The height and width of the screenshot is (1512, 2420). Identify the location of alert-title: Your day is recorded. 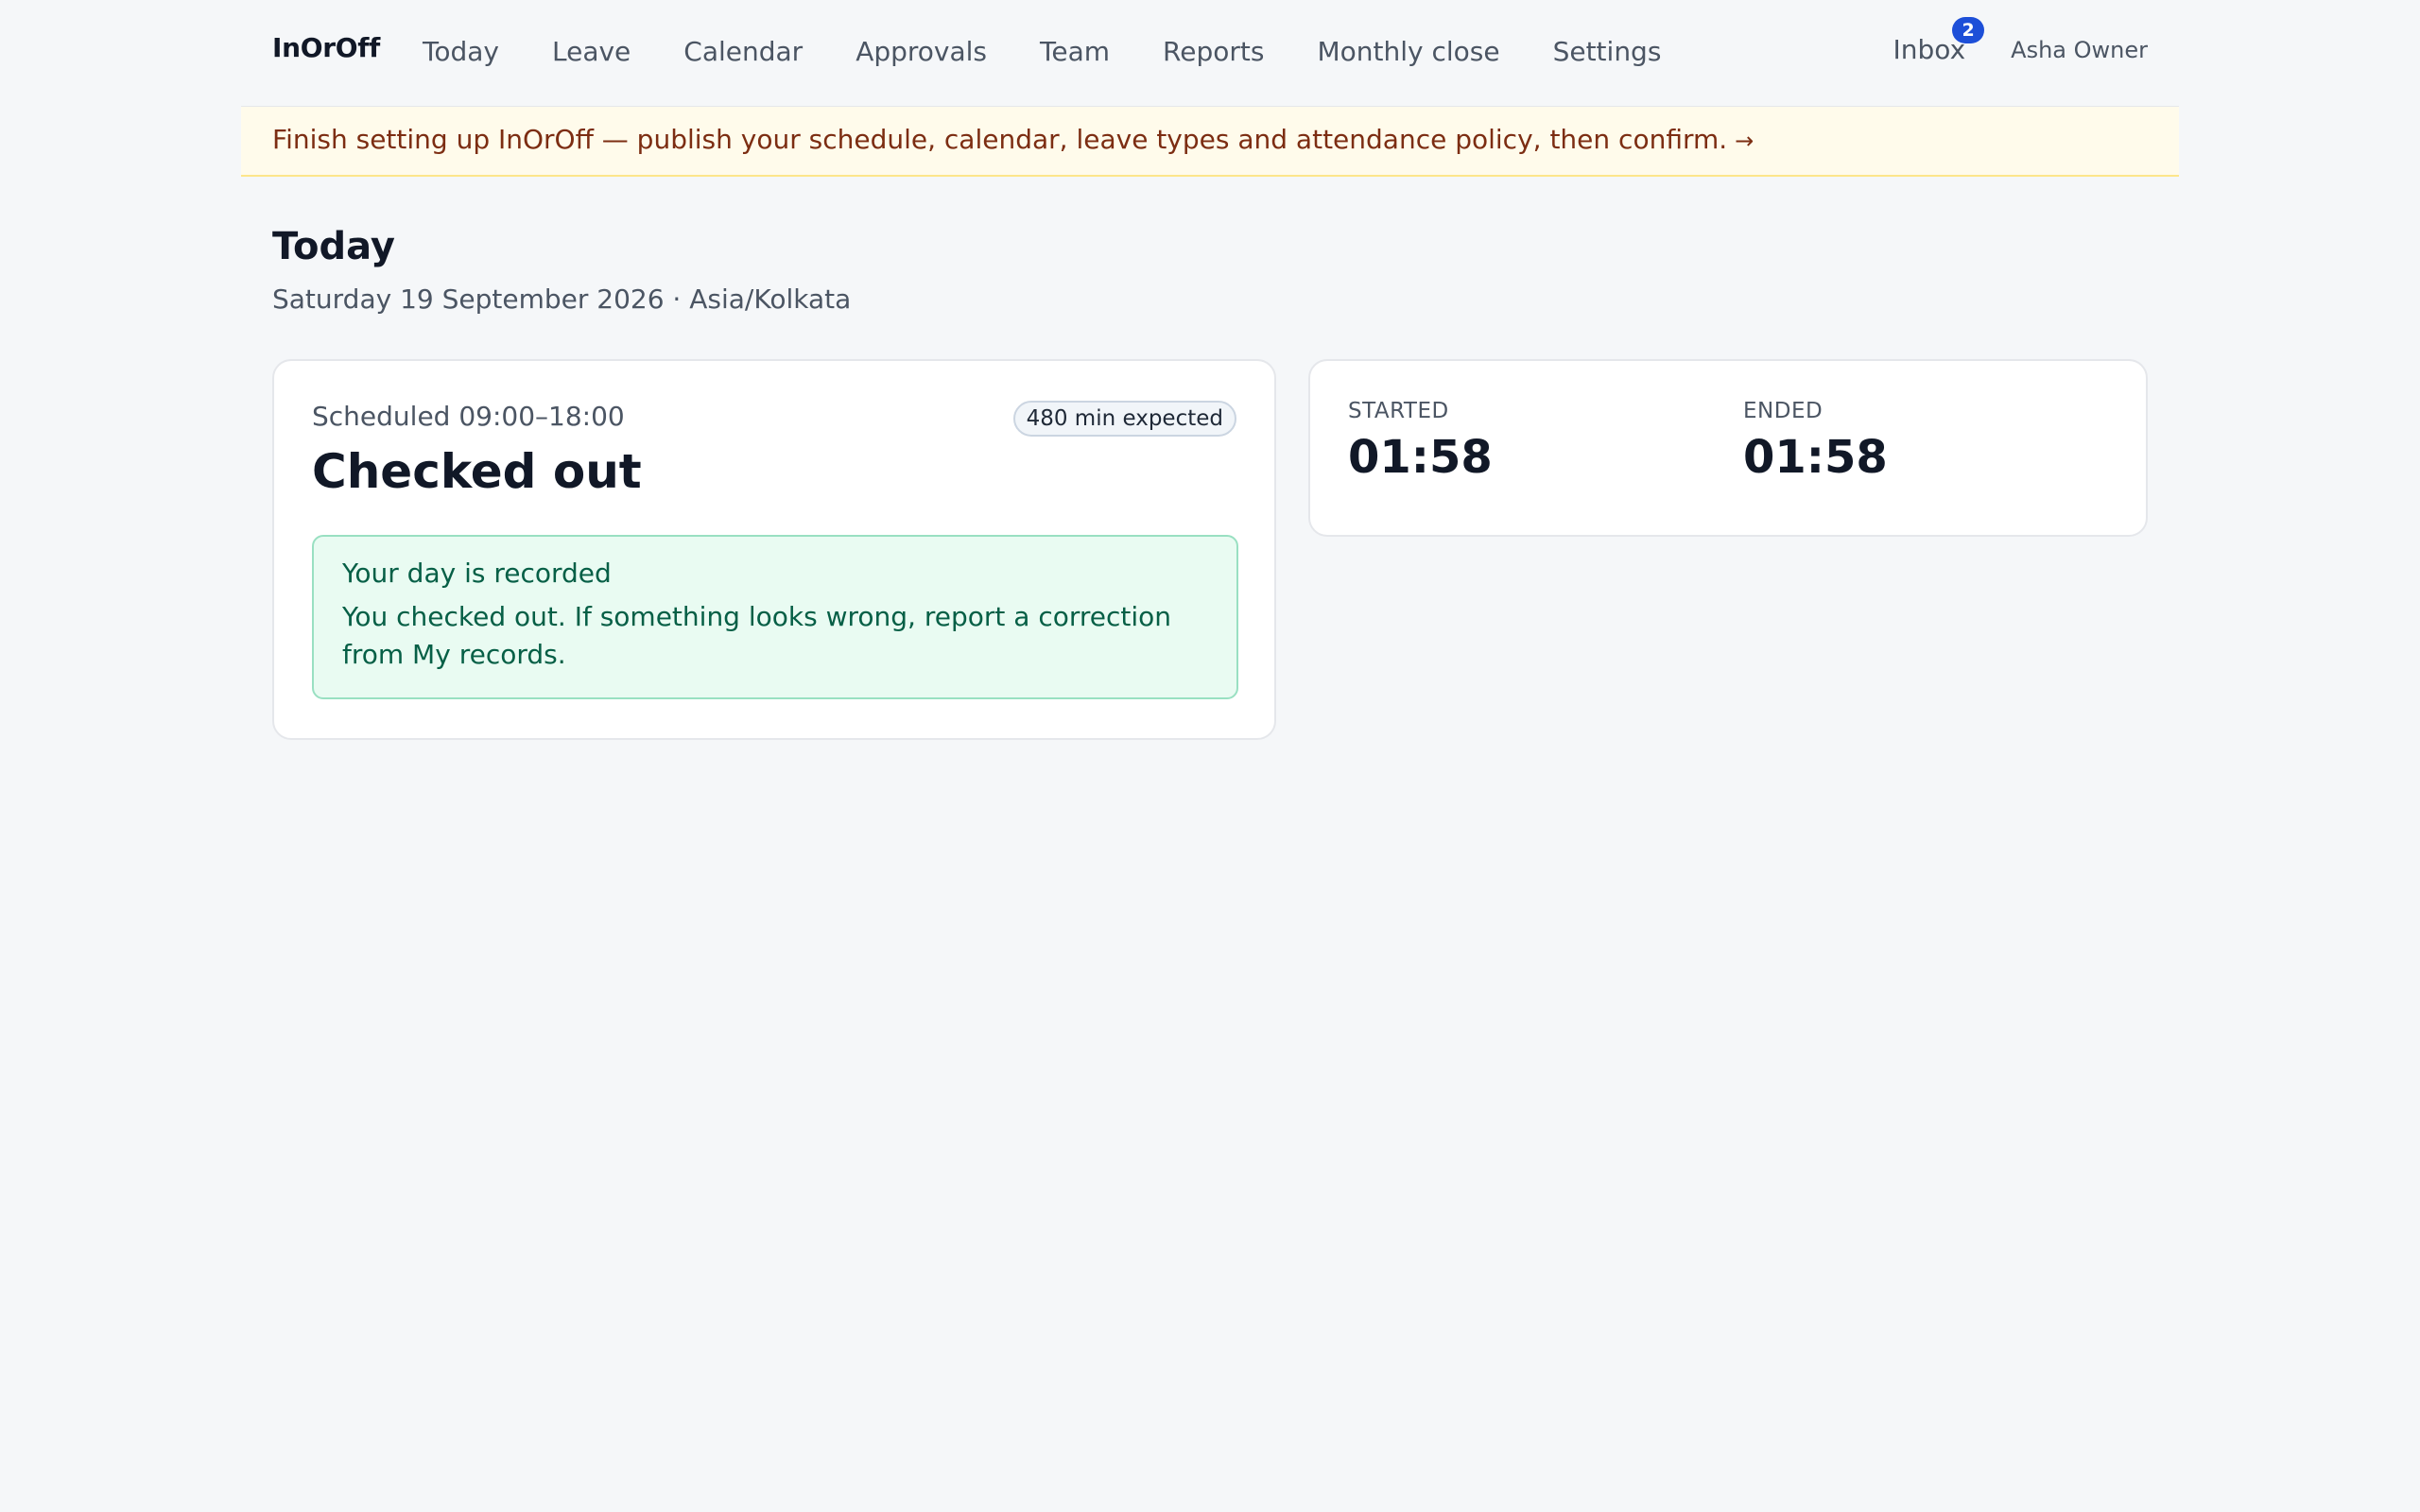
(477, 573).